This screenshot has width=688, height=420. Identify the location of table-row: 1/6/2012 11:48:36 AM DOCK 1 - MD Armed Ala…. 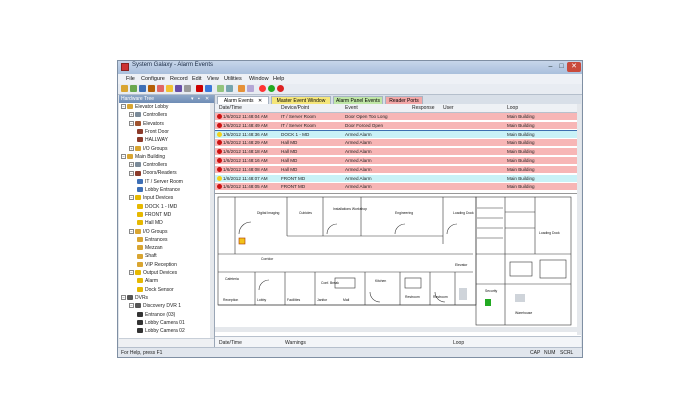
(396, 134).